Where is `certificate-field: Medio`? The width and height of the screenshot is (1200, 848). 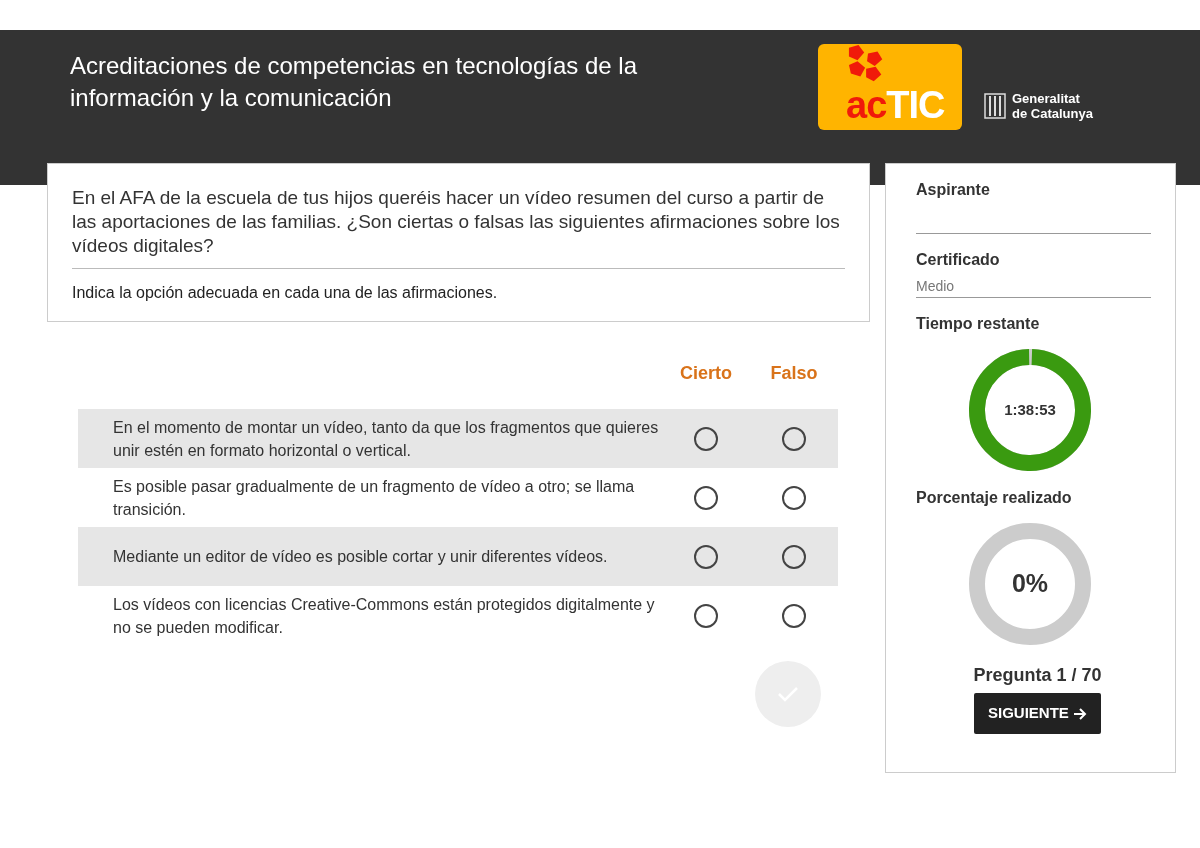
certificate-field: Medio is located at coordinates (1033, 285).